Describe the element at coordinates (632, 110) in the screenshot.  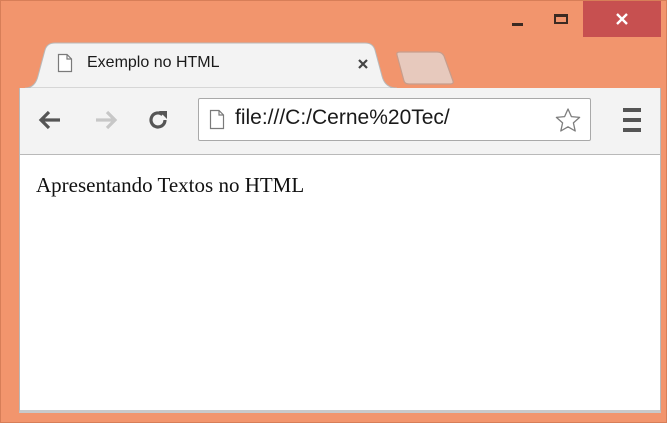
I see `hamburger-menu-icon` at that location.